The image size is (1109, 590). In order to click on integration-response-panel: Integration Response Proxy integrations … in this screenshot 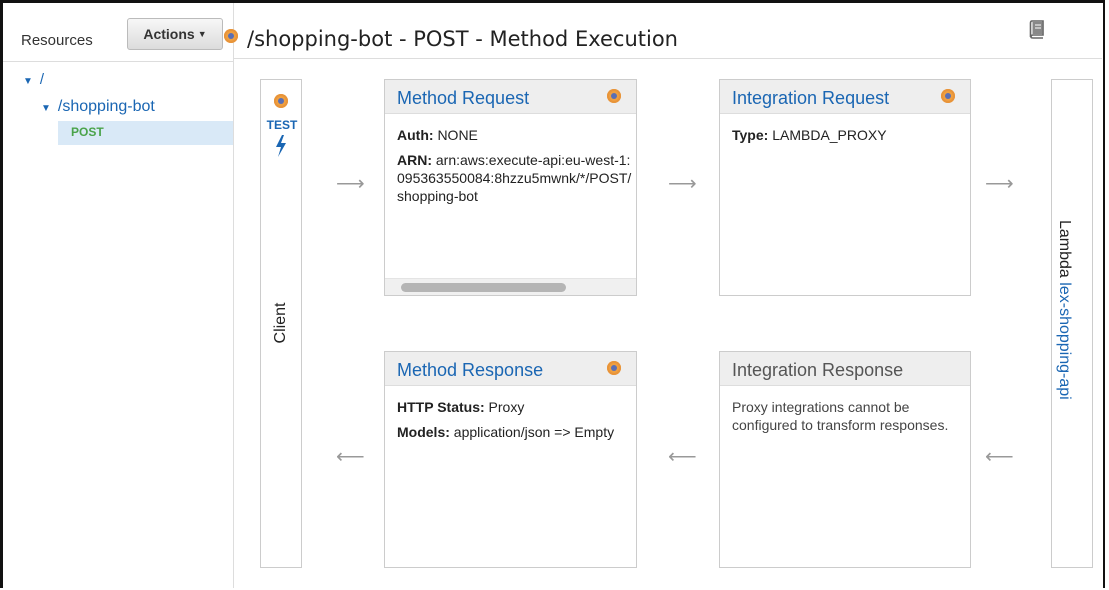, I will do `click(845, 459)`.